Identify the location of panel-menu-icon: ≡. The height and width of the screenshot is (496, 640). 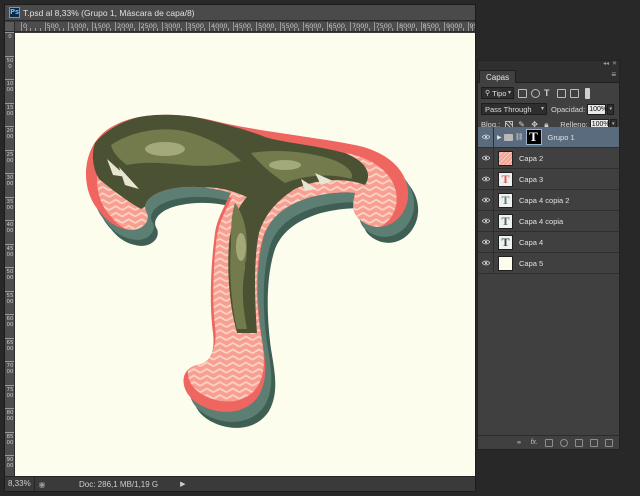
(613, 74).